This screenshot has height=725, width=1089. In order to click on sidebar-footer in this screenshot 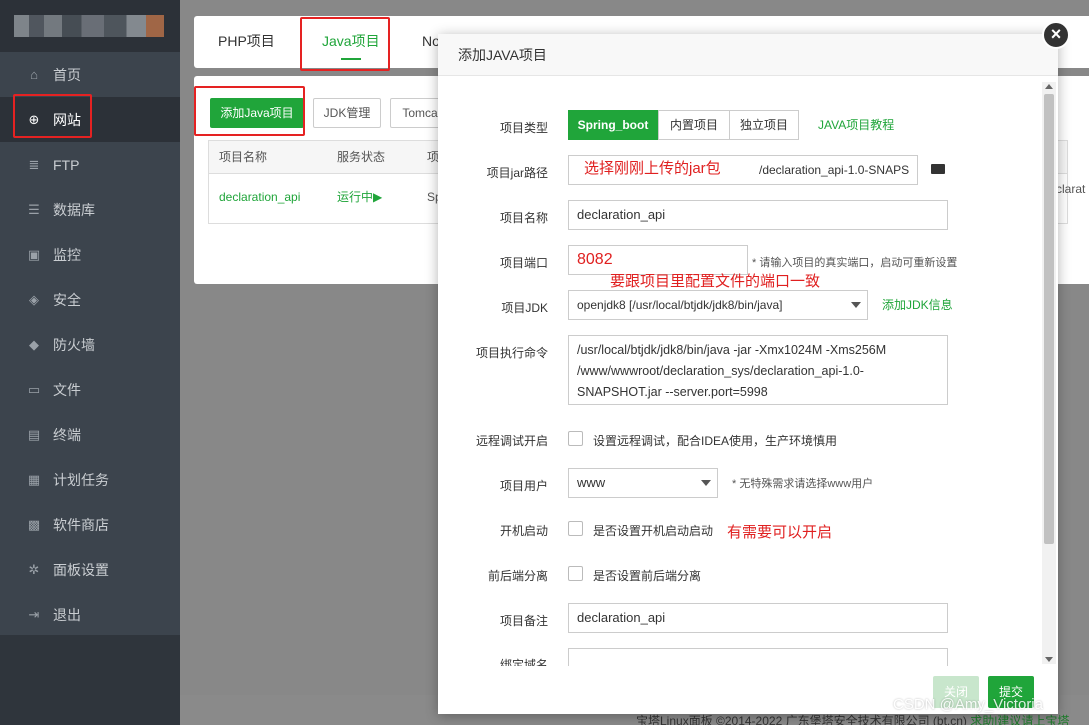, I will do `click(90, 680)`.